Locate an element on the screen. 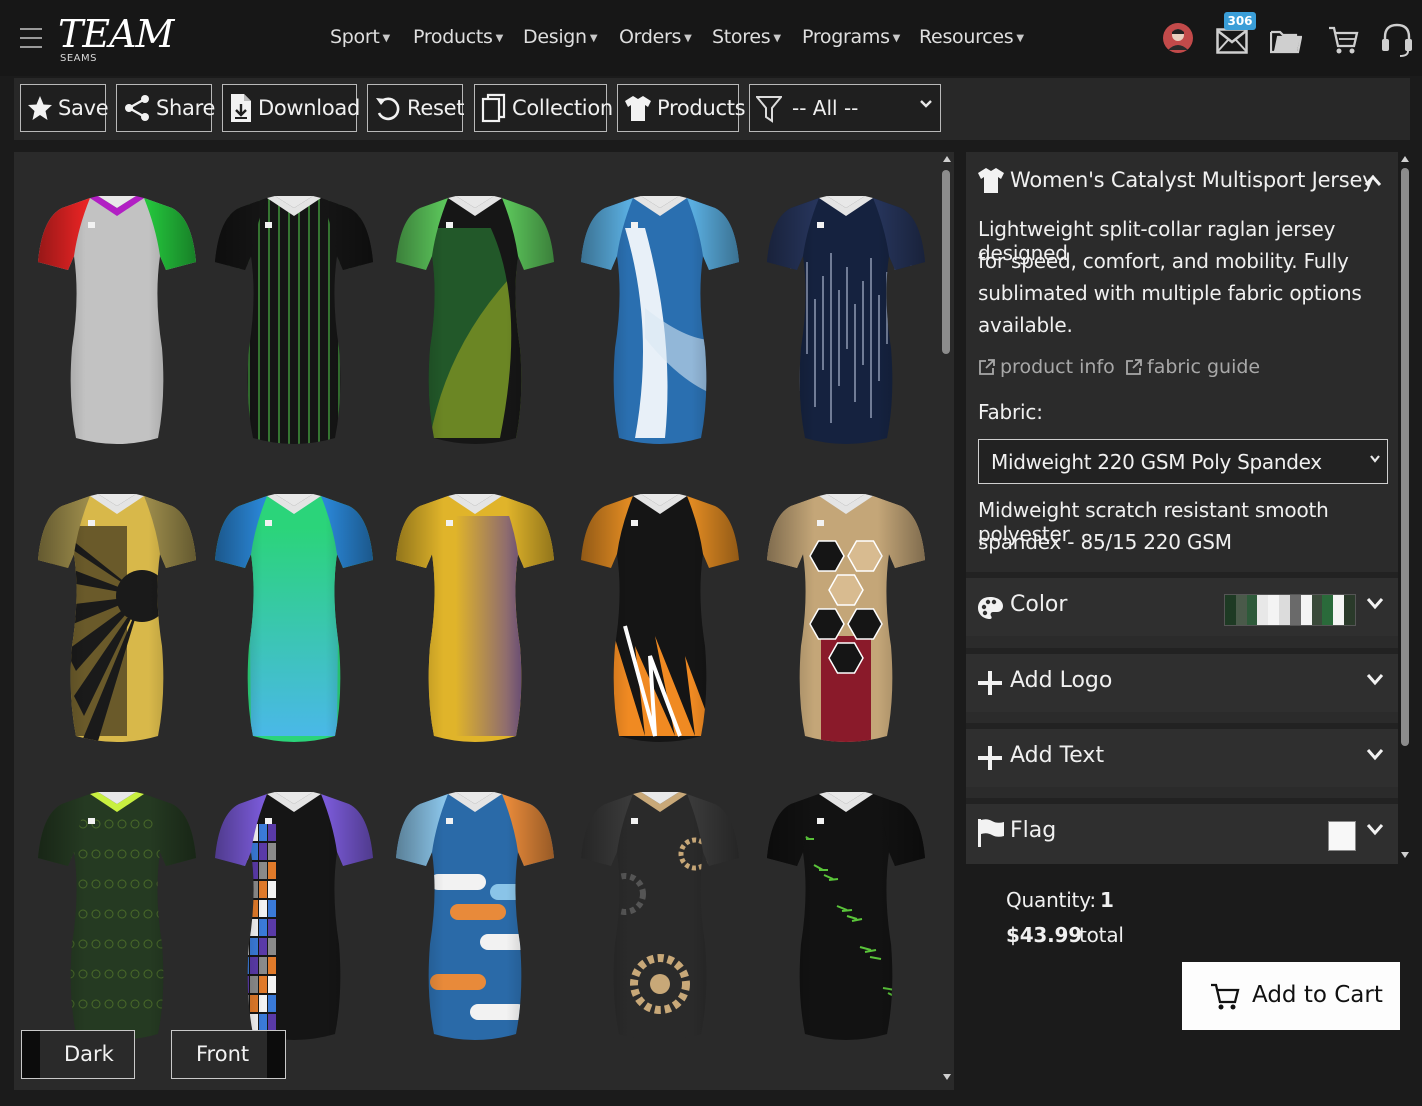  flag-color-swatch is located at coordinates (1342, 836).